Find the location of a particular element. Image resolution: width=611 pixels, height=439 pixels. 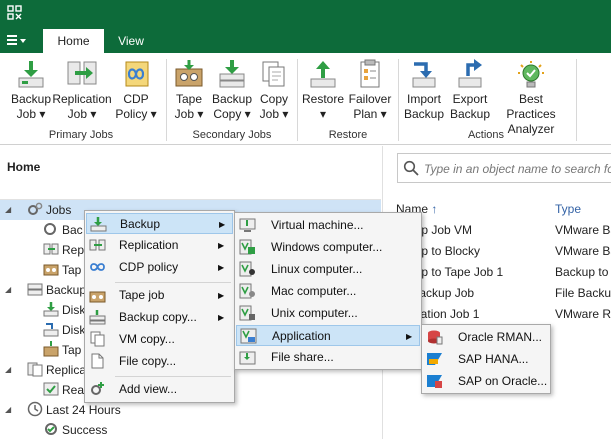

tab-view: View is located at coordinates (131, 41).